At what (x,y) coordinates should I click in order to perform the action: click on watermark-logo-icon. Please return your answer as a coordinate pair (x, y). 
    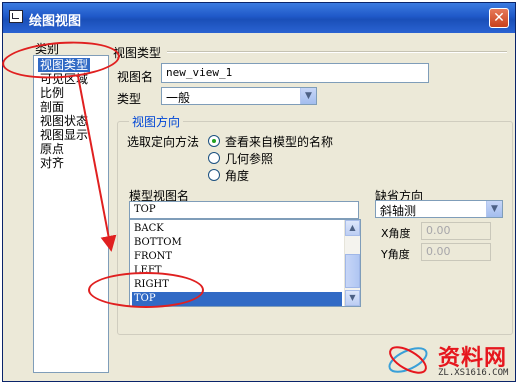
    Looking at the image, I should click on (408, 360).